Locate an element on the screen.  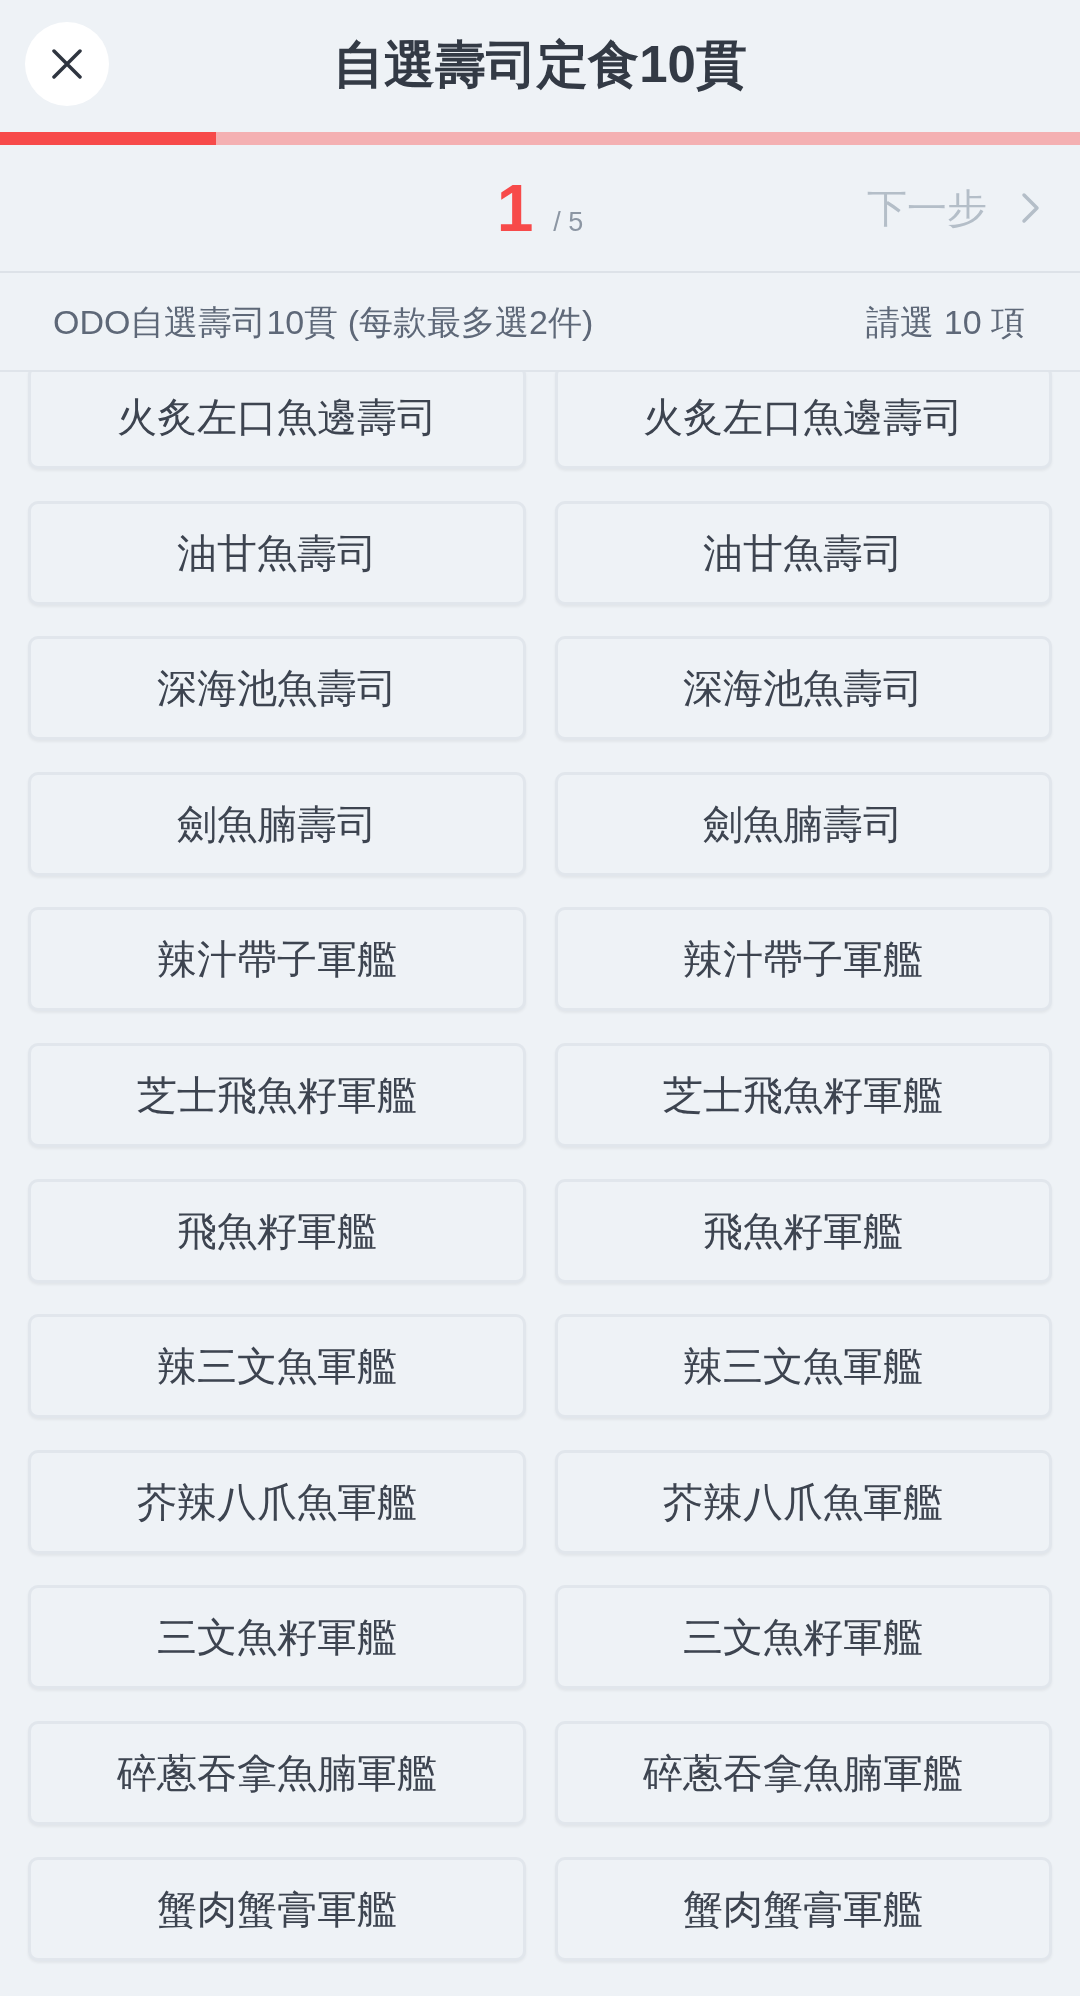
close-icon is located at coordinates (67, 64).